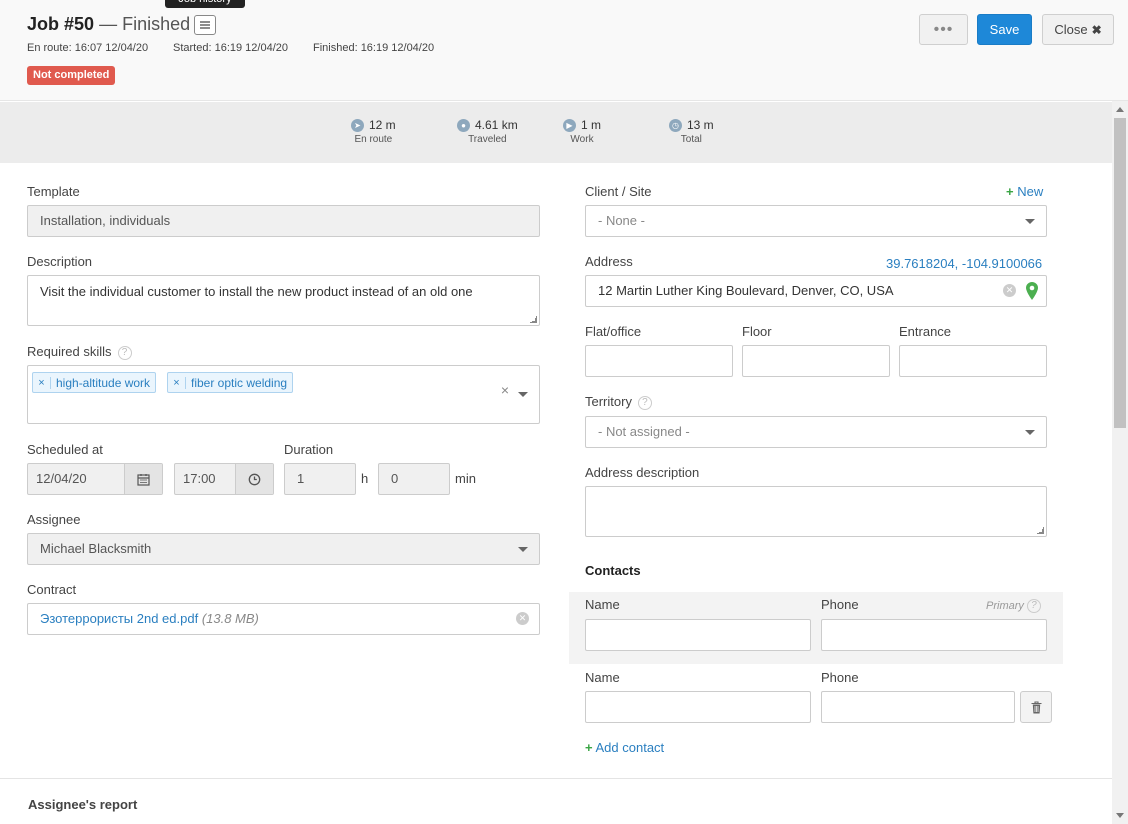 The image size is (1128, 824). I want to click on more-actions-button: •••, so click(943, 29).